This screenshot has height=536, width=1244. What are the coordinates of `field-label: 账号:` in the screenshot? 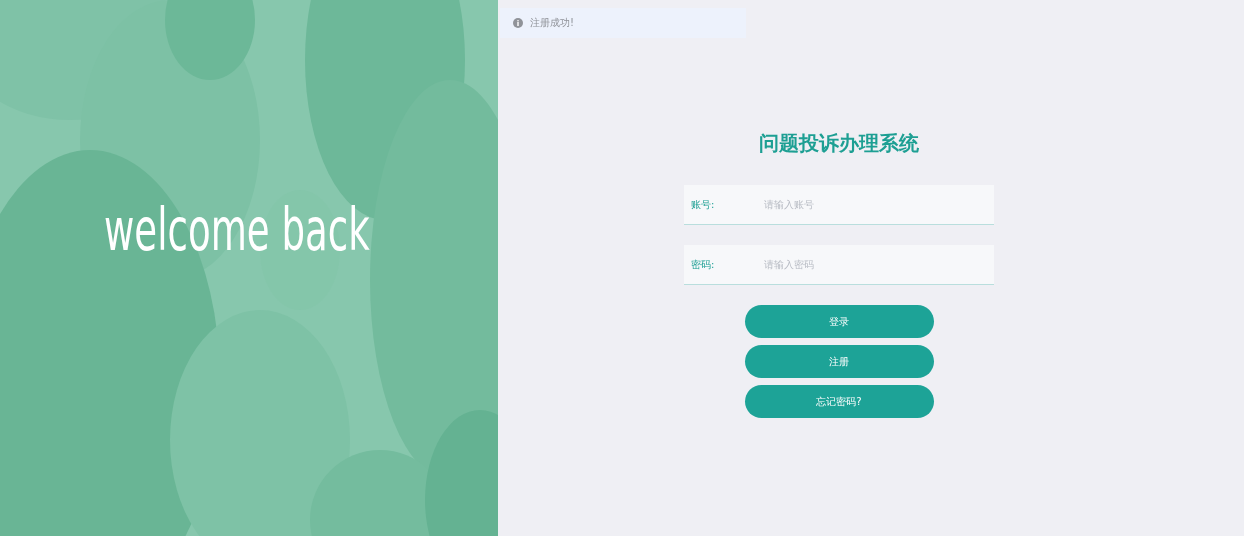 It's located at (703, 204).